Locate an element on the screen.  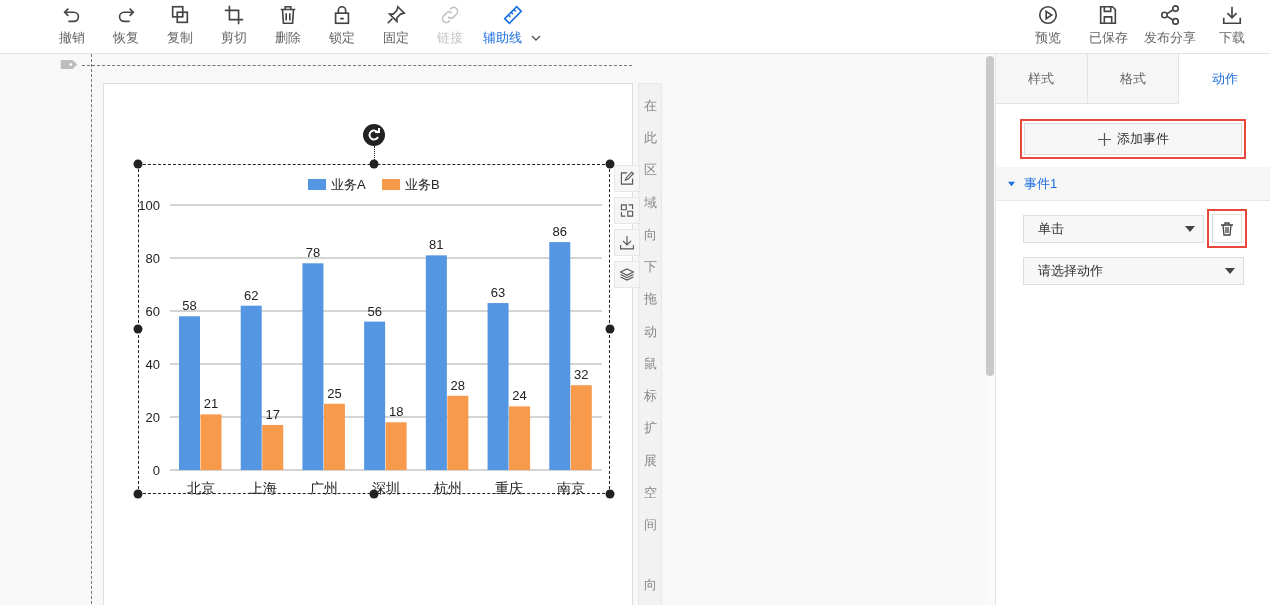
link-icon is located at coordinates (450, 15).